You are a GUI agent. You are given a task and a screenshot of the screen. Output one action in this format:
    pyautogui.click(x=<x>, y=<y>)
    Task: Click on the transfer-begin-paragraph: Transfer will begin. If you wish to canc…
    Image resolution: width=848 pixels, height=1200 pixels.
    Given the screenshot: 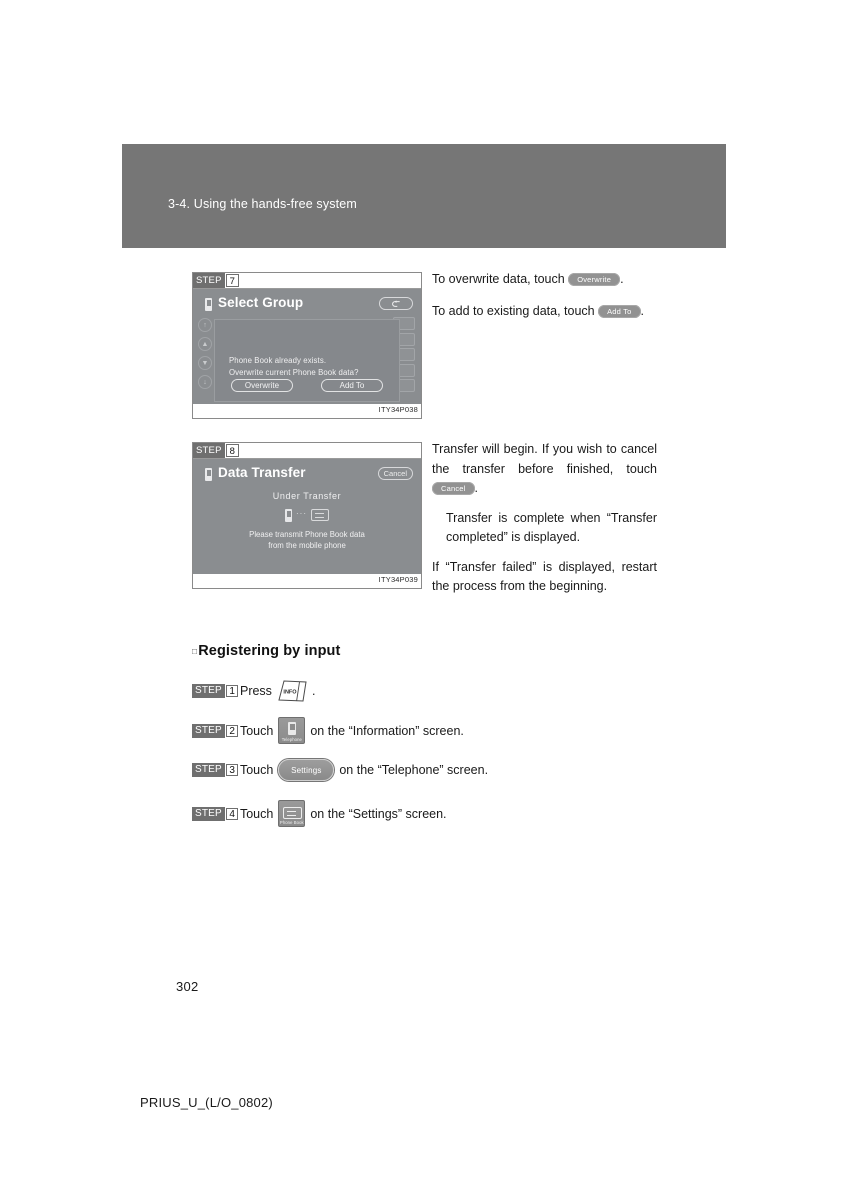 What is the action you would take?
    pyautogui.click(x=544, y=469)
    